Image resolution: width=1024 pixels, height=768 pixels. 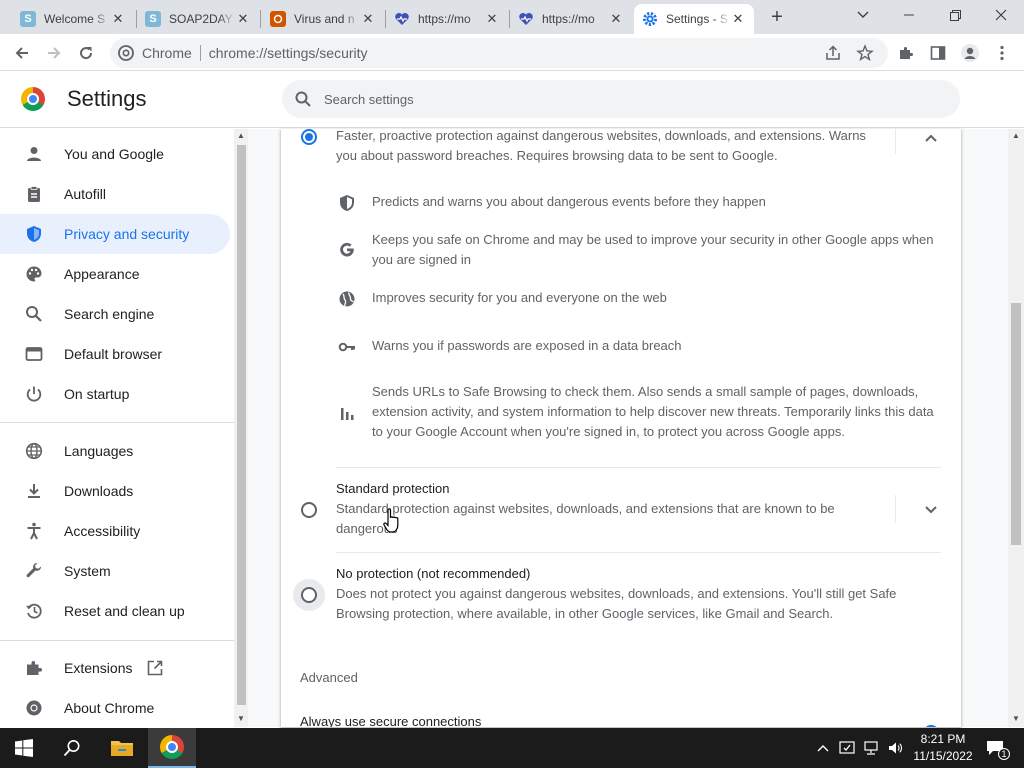 What do you see at coordinates (124, 611) in the screenshot?
I see `sidebar-item-label: Reset and clean up` at bounding box center [124, 611].